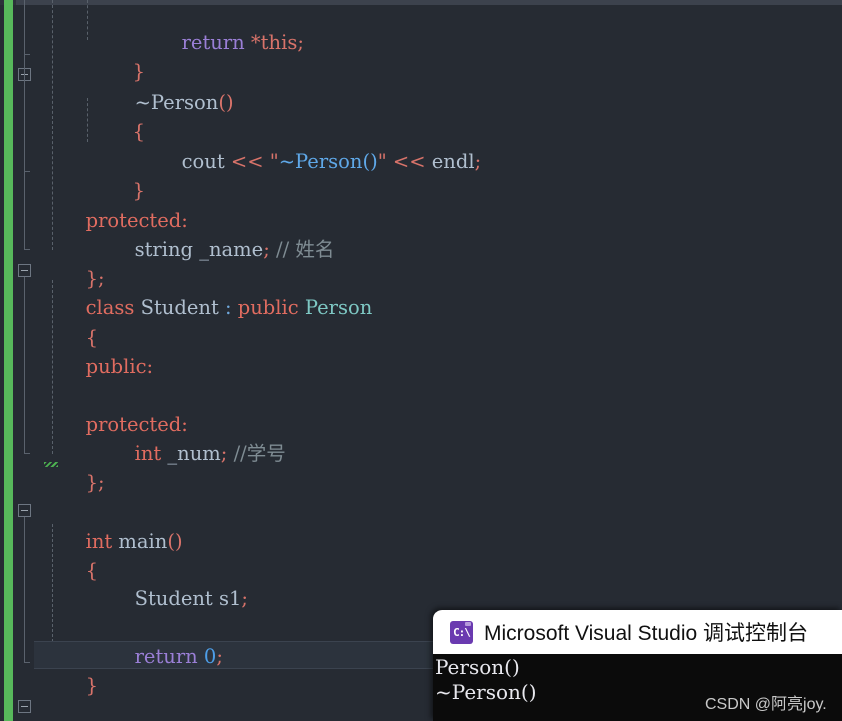 The image size is (842, 721). What do you see at coordinates (477, 667) in the screenshot?
I see `console-output-line: Person()` at bounding box center [477, 667].